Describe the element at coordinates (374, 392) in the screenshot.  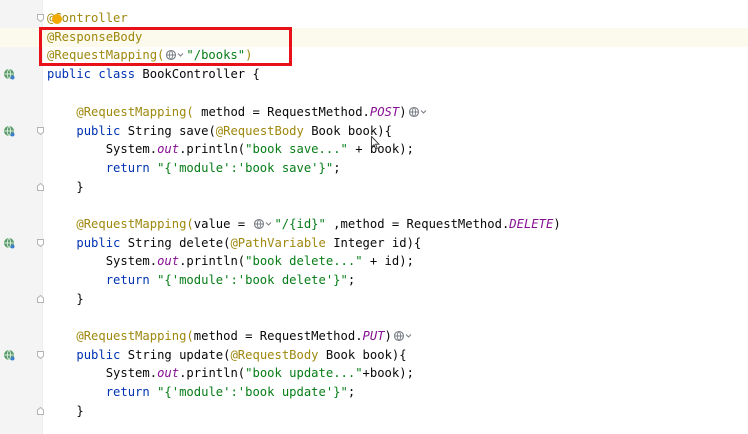
I see `code-line: return "{'module':'book update'}";` at that location.